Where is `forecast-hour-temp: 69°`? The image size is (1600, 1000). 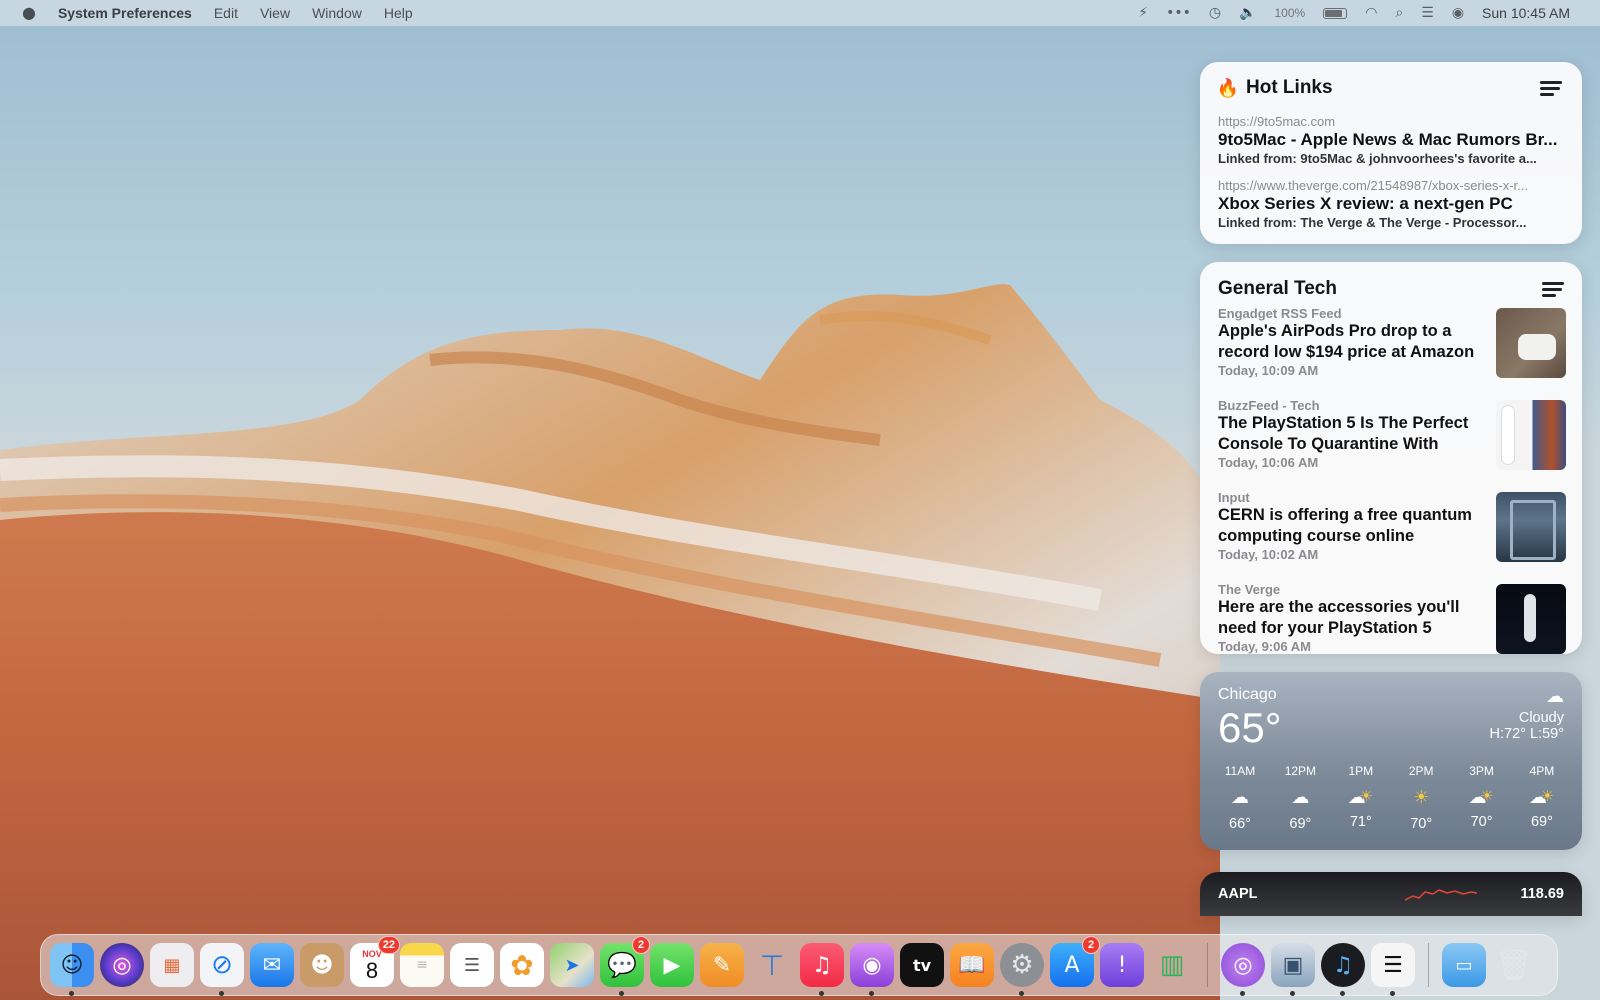
forecast-hour-temp: 69° is located at coordinates (1300, 824).